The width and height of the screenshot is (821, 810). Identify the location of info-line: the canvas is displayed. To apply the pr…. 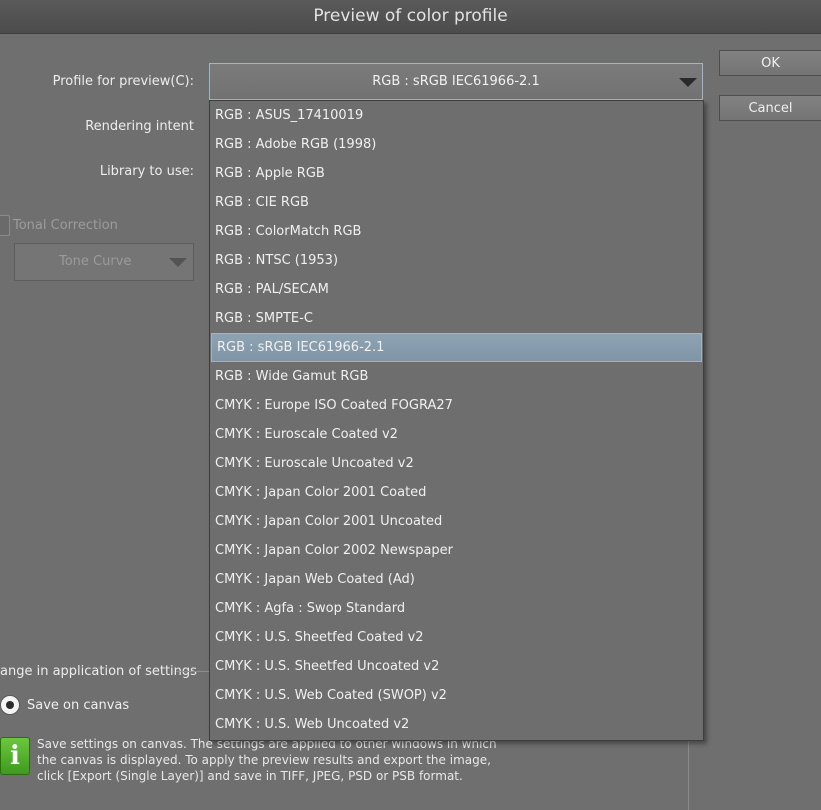
(264, 760).